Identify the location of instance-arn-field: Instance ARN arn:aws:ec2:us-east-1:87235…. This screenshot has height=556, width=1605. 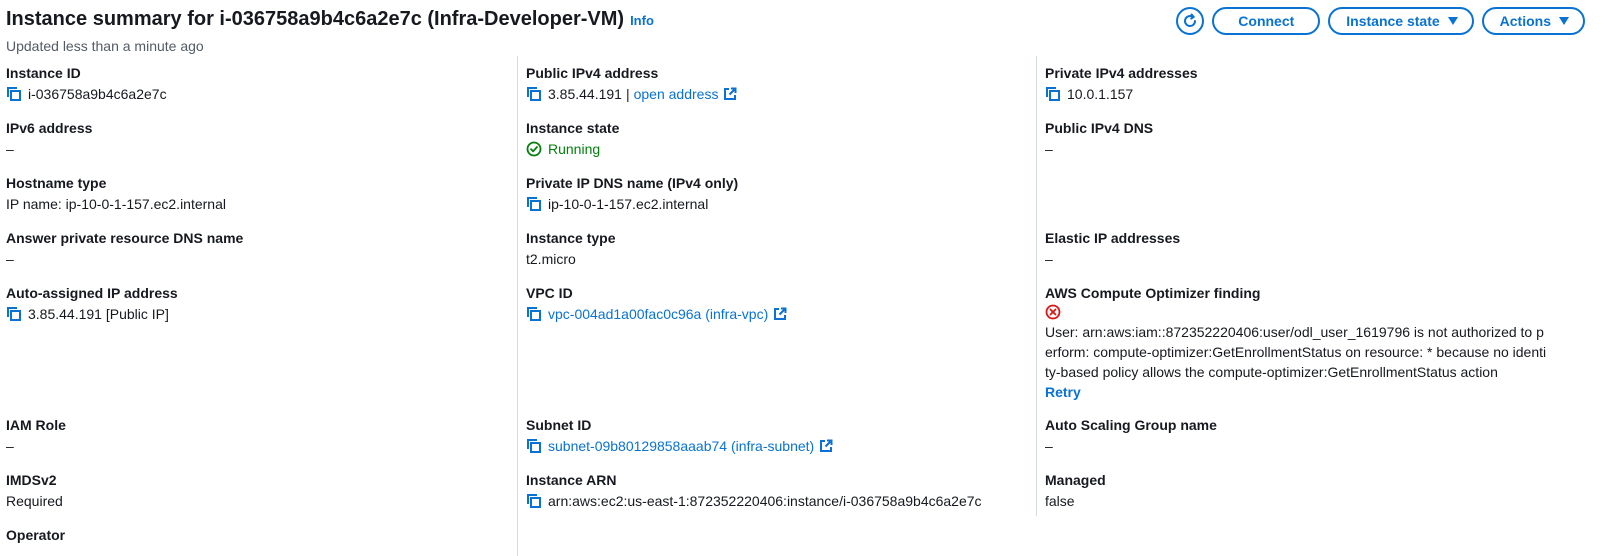
(780, 491).